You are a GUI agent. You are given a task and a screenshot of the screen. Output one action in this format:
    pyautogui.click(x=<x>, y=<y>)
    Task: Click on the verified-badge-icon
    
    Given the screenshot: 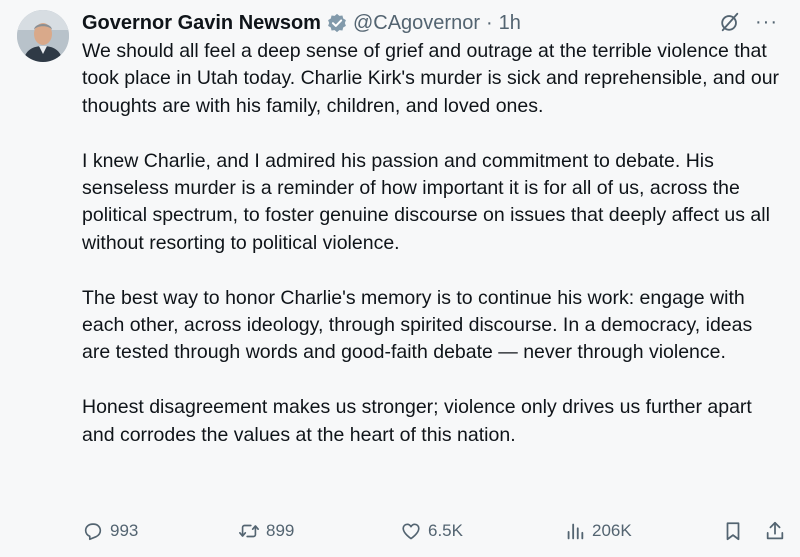 What is the action you would take?
    pyautogui.click(x=337, y=23)
    